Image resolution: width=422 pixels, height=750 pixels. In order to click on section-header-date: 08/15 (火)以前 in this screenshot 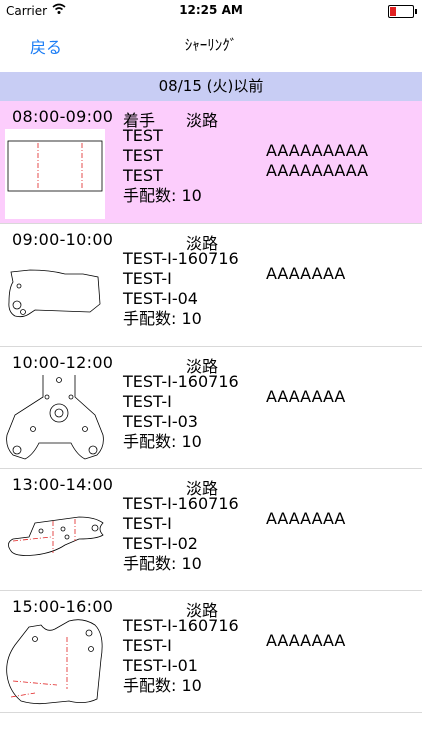, I will do `click(211, 86)`.